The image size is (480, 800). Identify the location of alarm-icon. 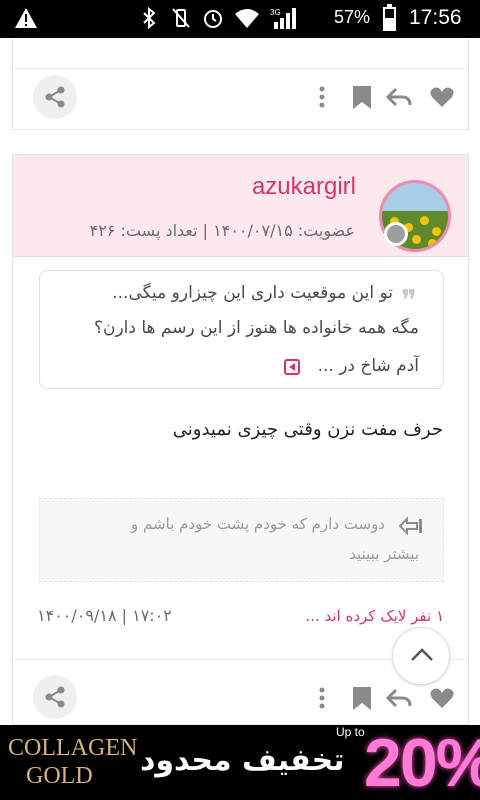
(213, 19).